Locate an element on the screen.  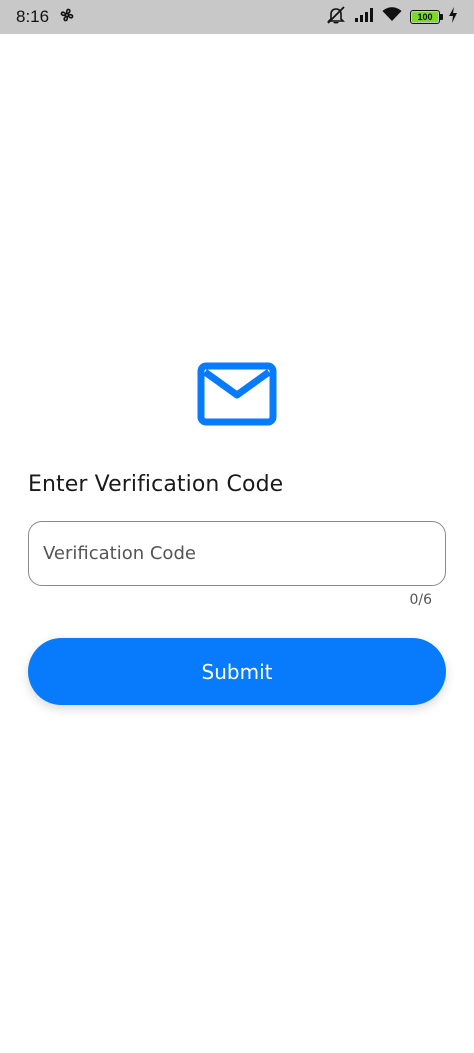
mute-icon is located at coordinates (336, 17).